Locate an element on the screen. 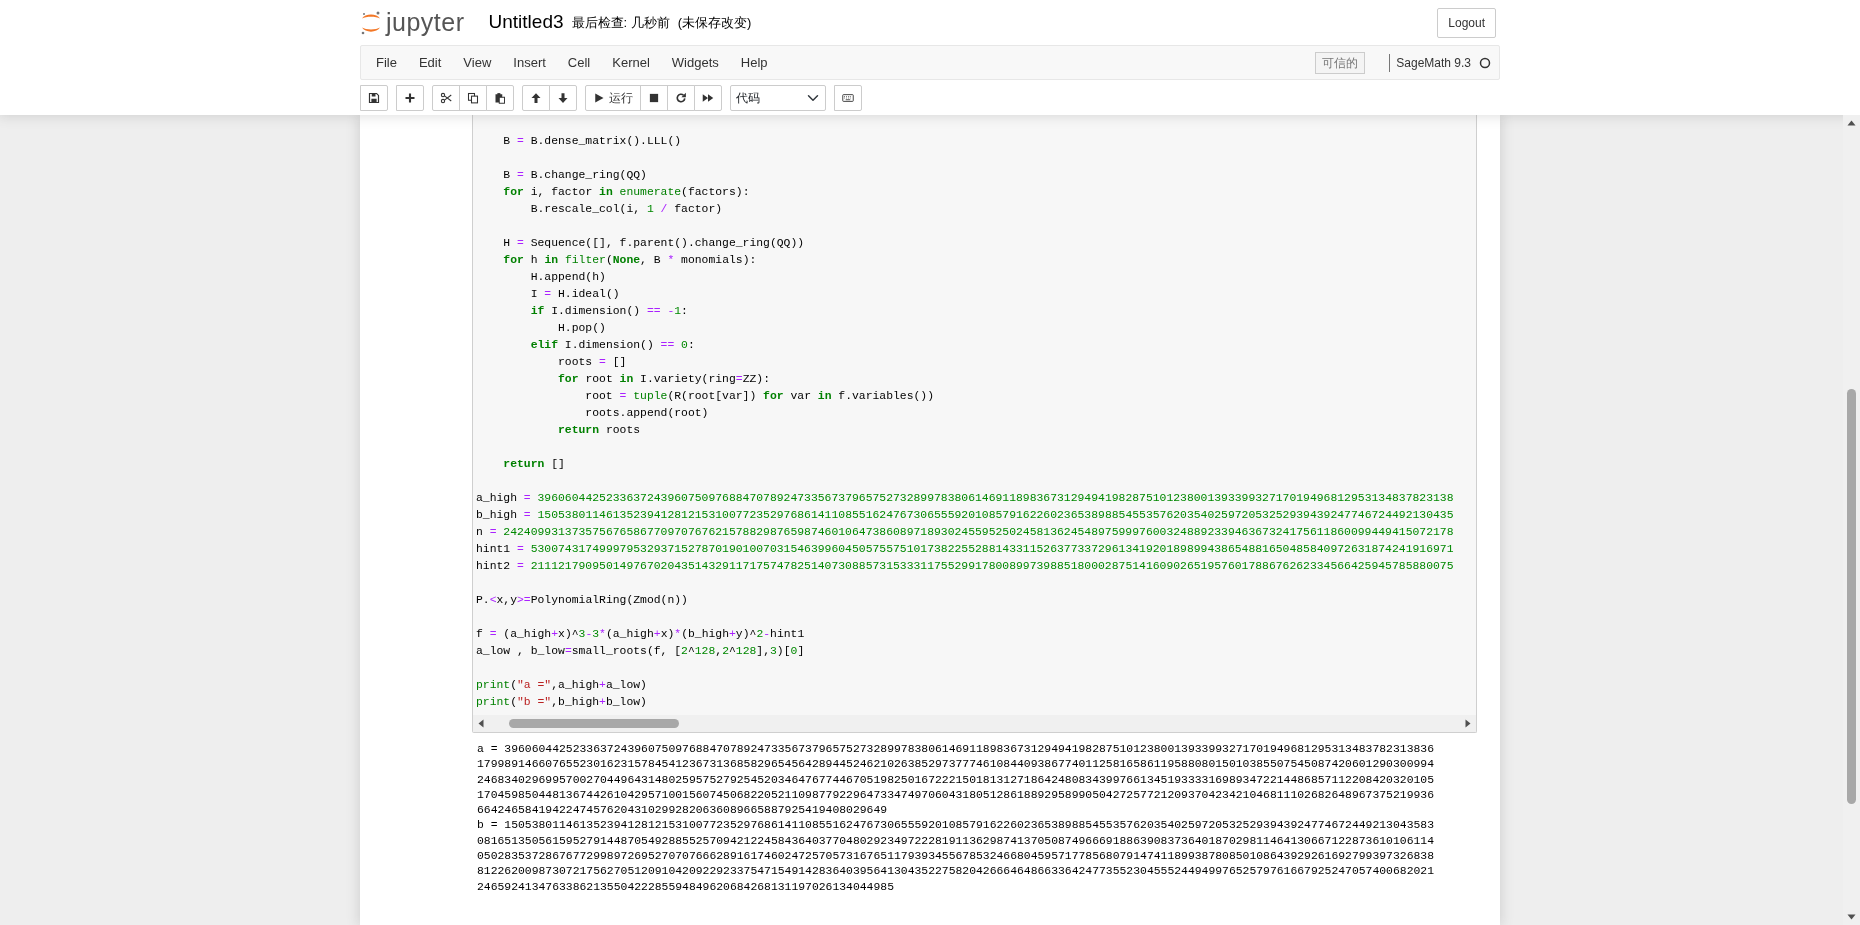 This screenshot has height=925, width=1860. kernel-name: SageMath 9.3 is located at coordinates (1430, 62).